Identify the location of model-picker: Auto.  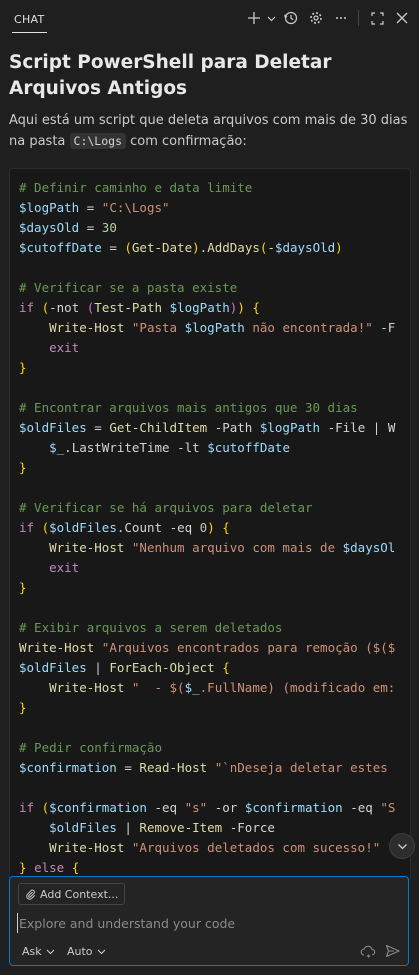
(86, 951).